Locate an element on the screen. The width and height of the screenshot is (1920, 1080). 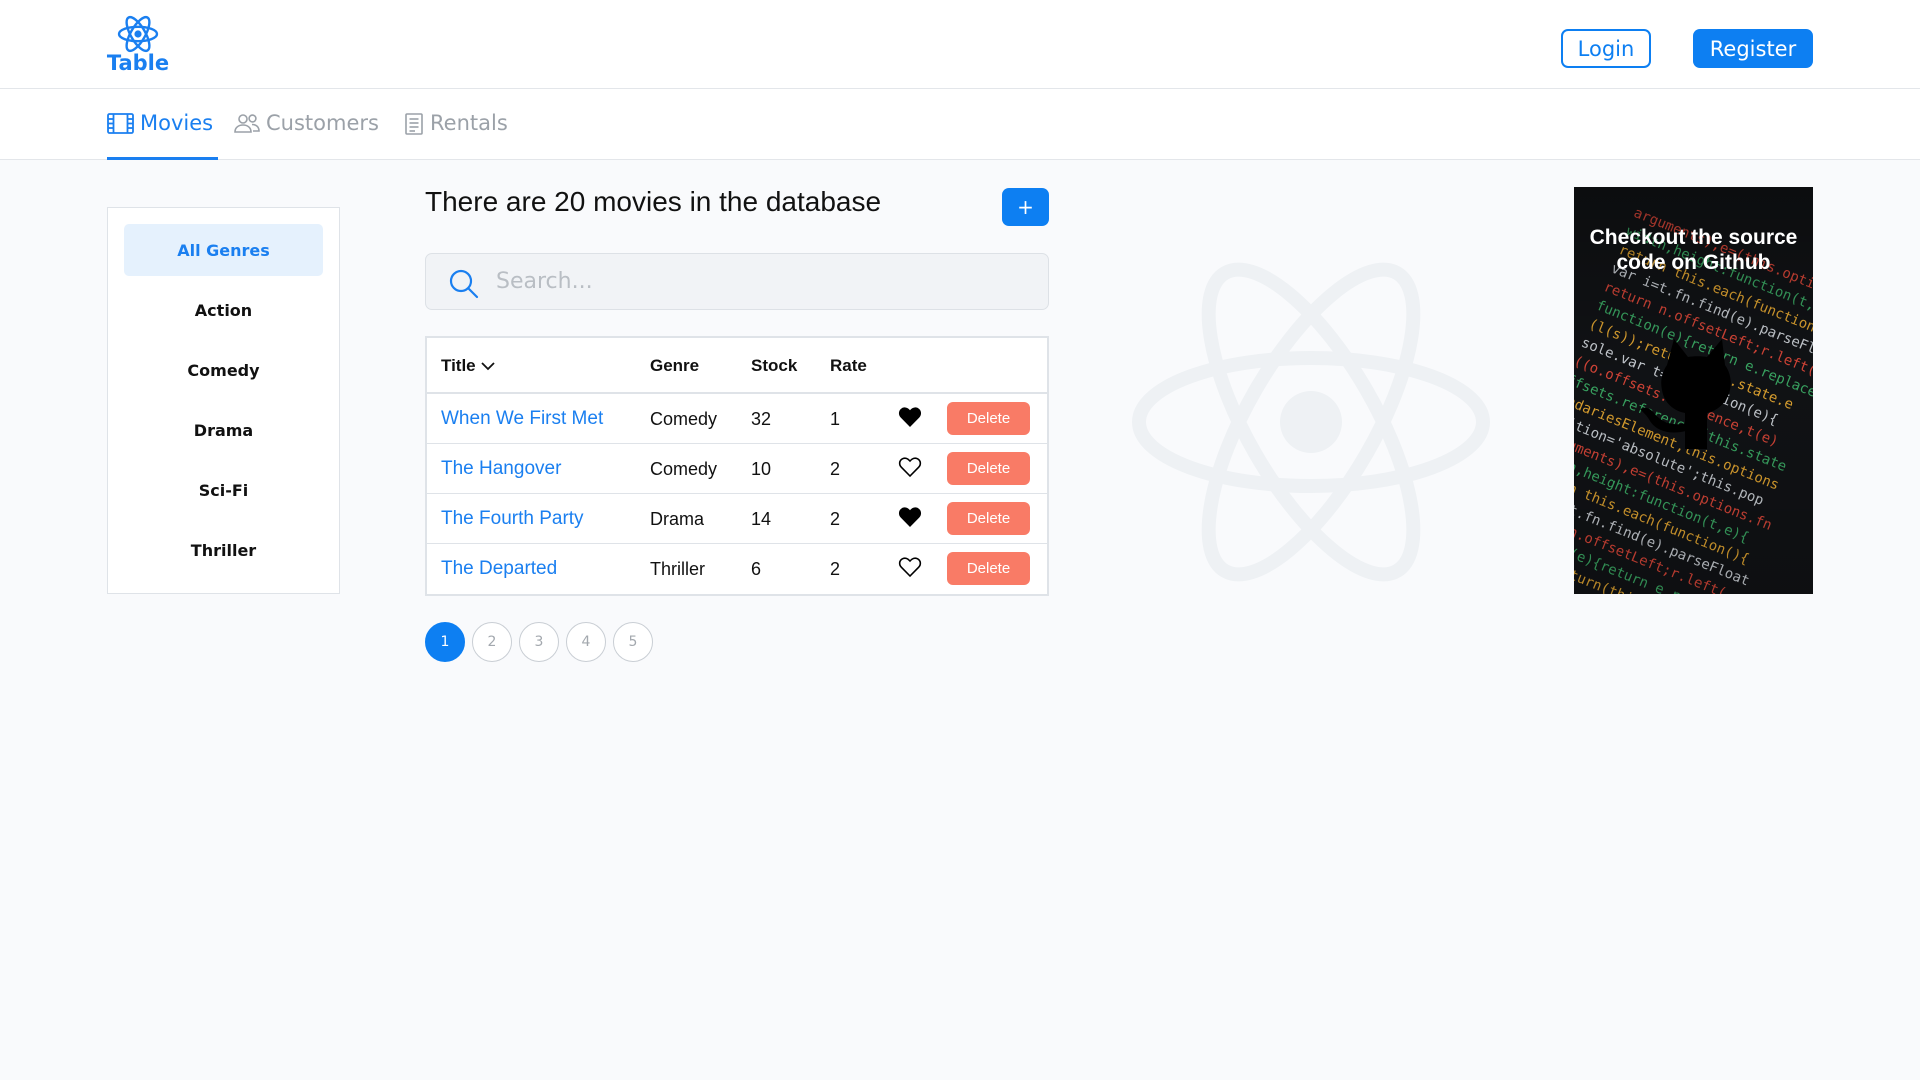
react-atom-watermark-icon is located at coordinates (1311, 422).